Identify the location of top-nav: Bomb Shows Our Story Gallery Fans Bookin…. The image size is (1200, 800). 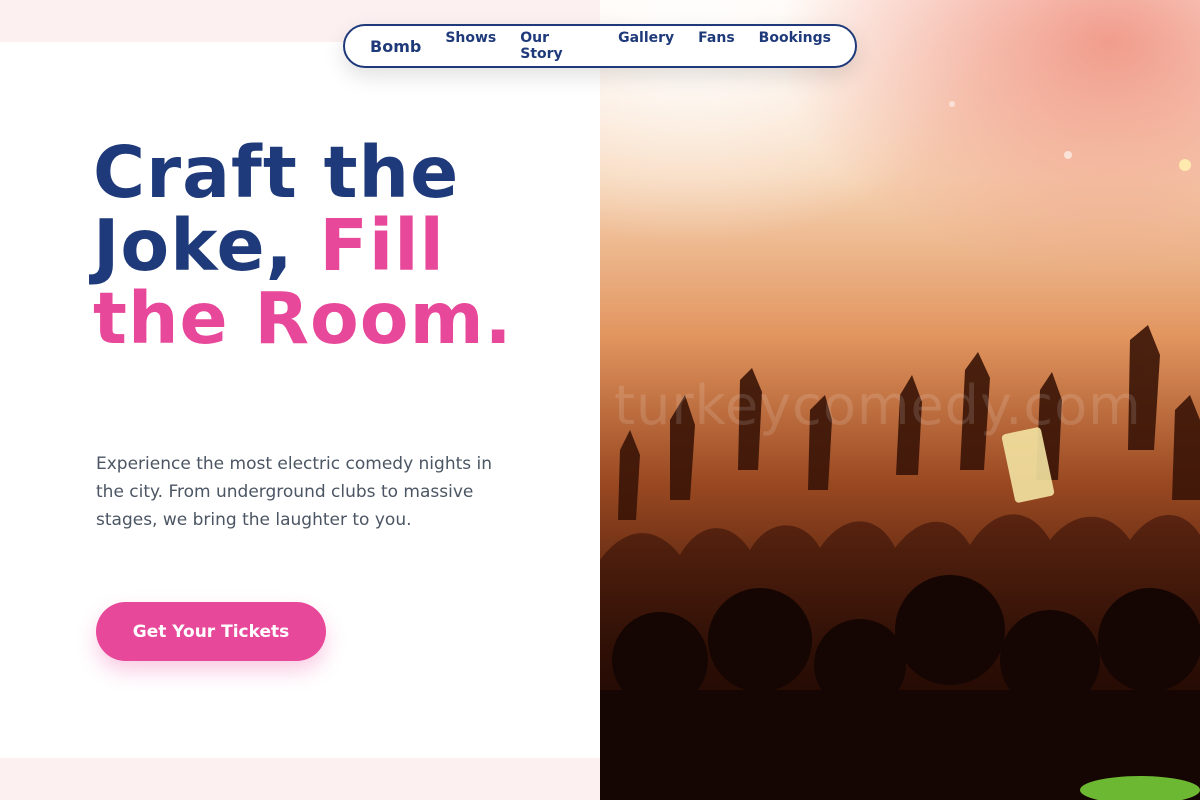
(600, 46).